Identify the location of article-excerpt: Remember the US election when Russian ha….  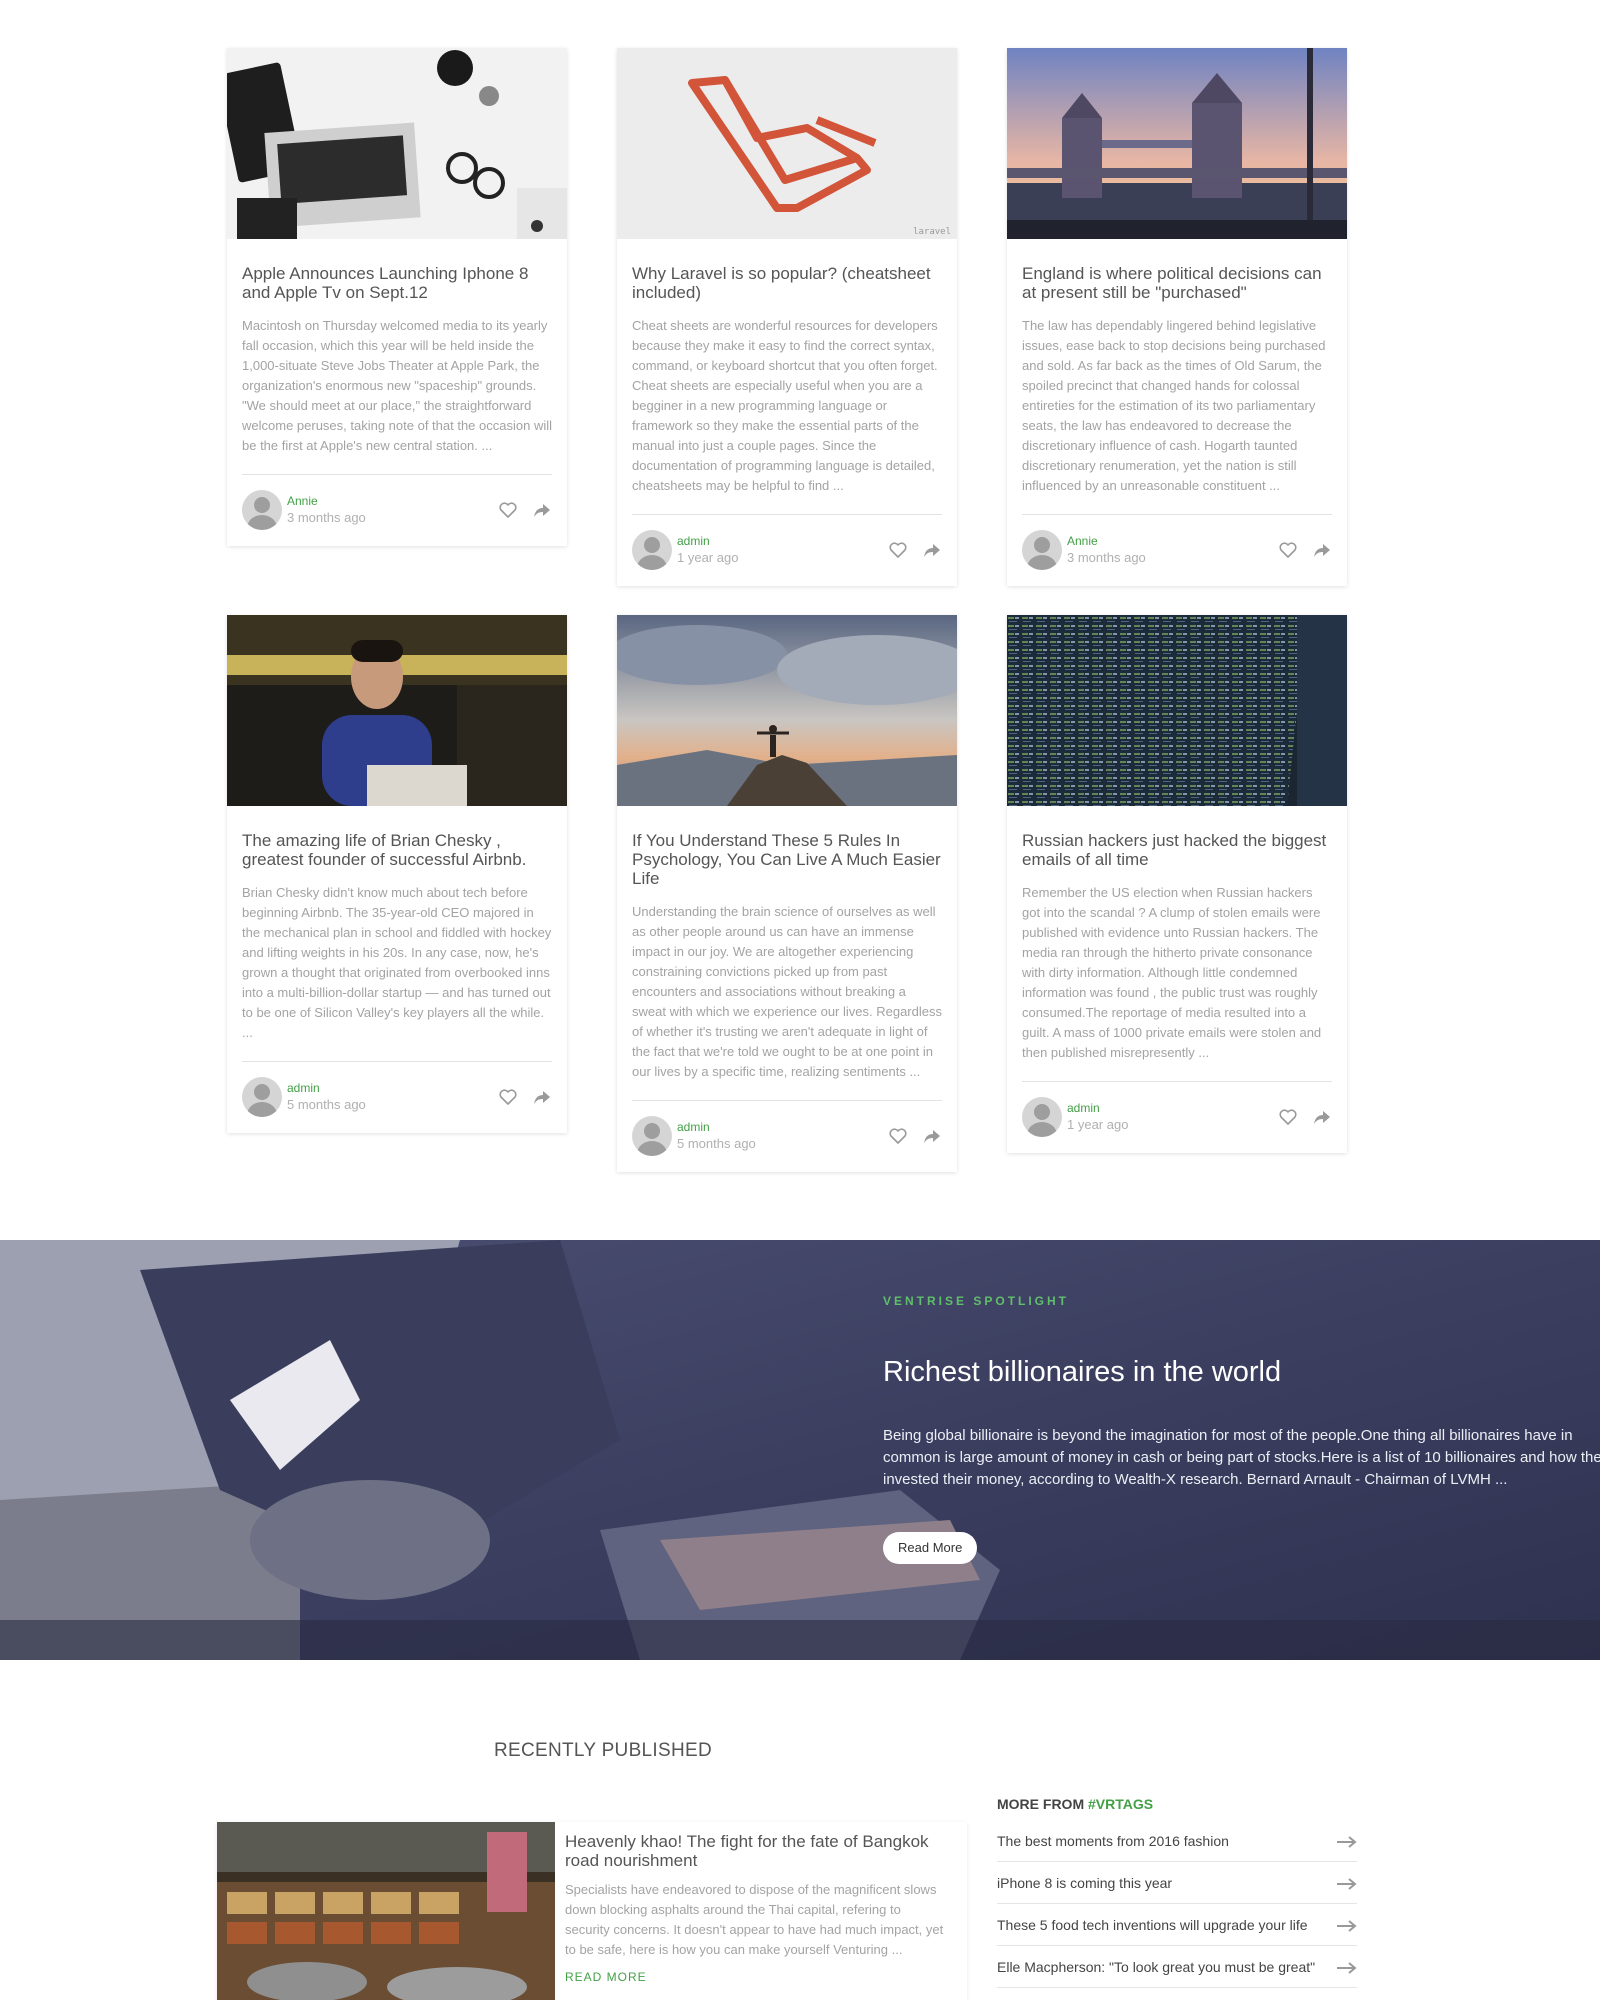
(1172, 972).